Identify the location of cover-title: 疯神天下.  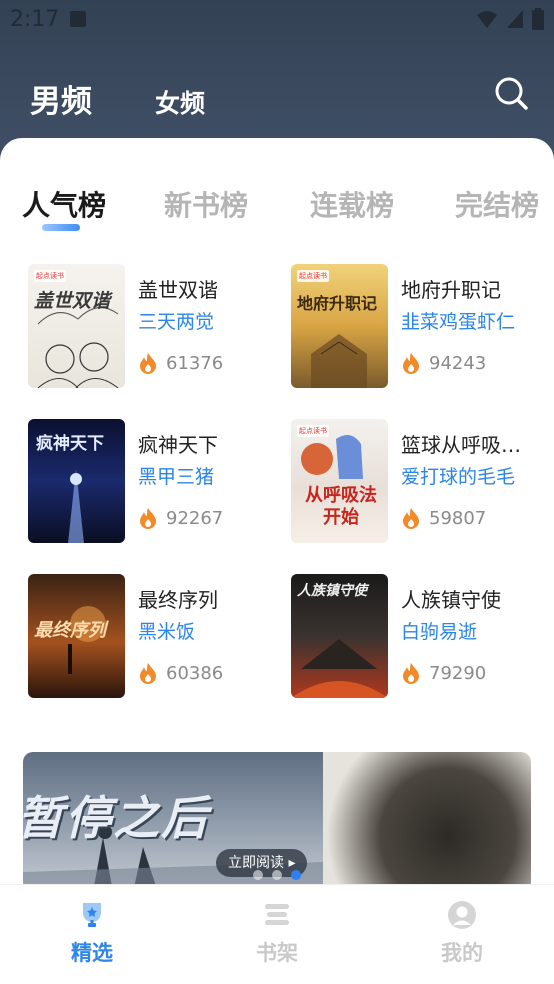
(70, 444).